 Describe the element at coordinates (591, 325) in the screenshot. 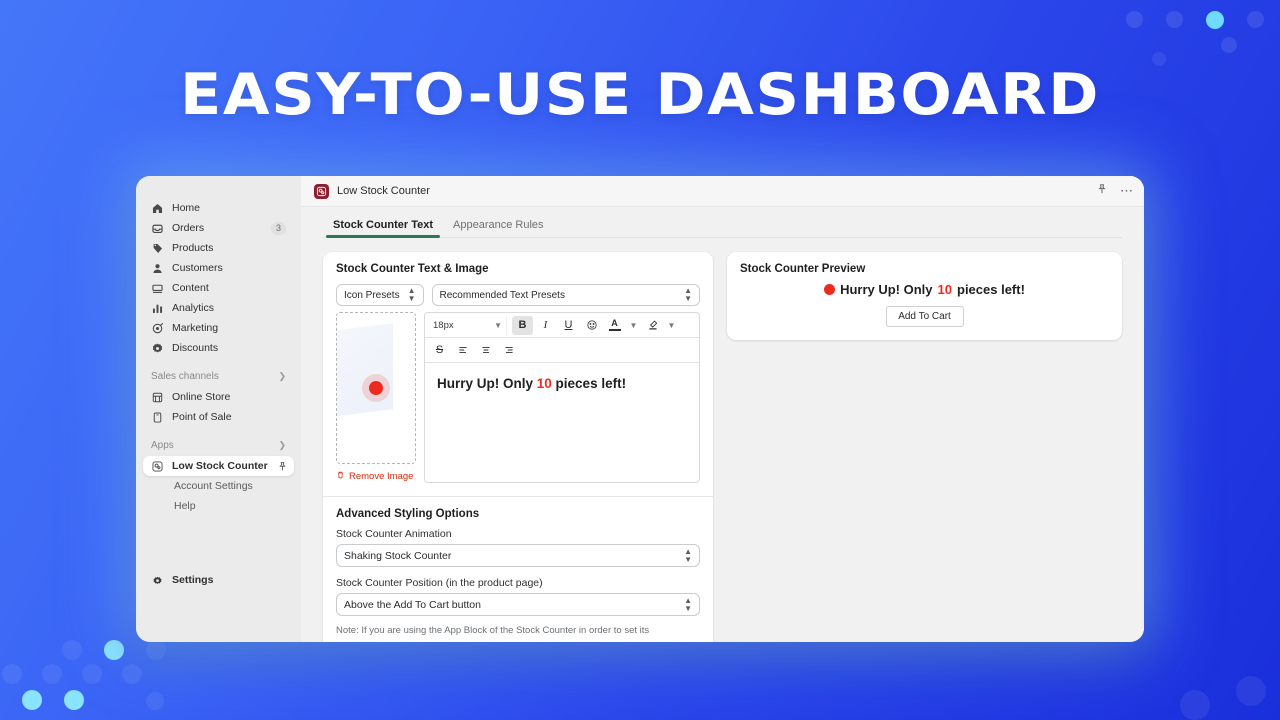

I see `emoji-icon` at that location.